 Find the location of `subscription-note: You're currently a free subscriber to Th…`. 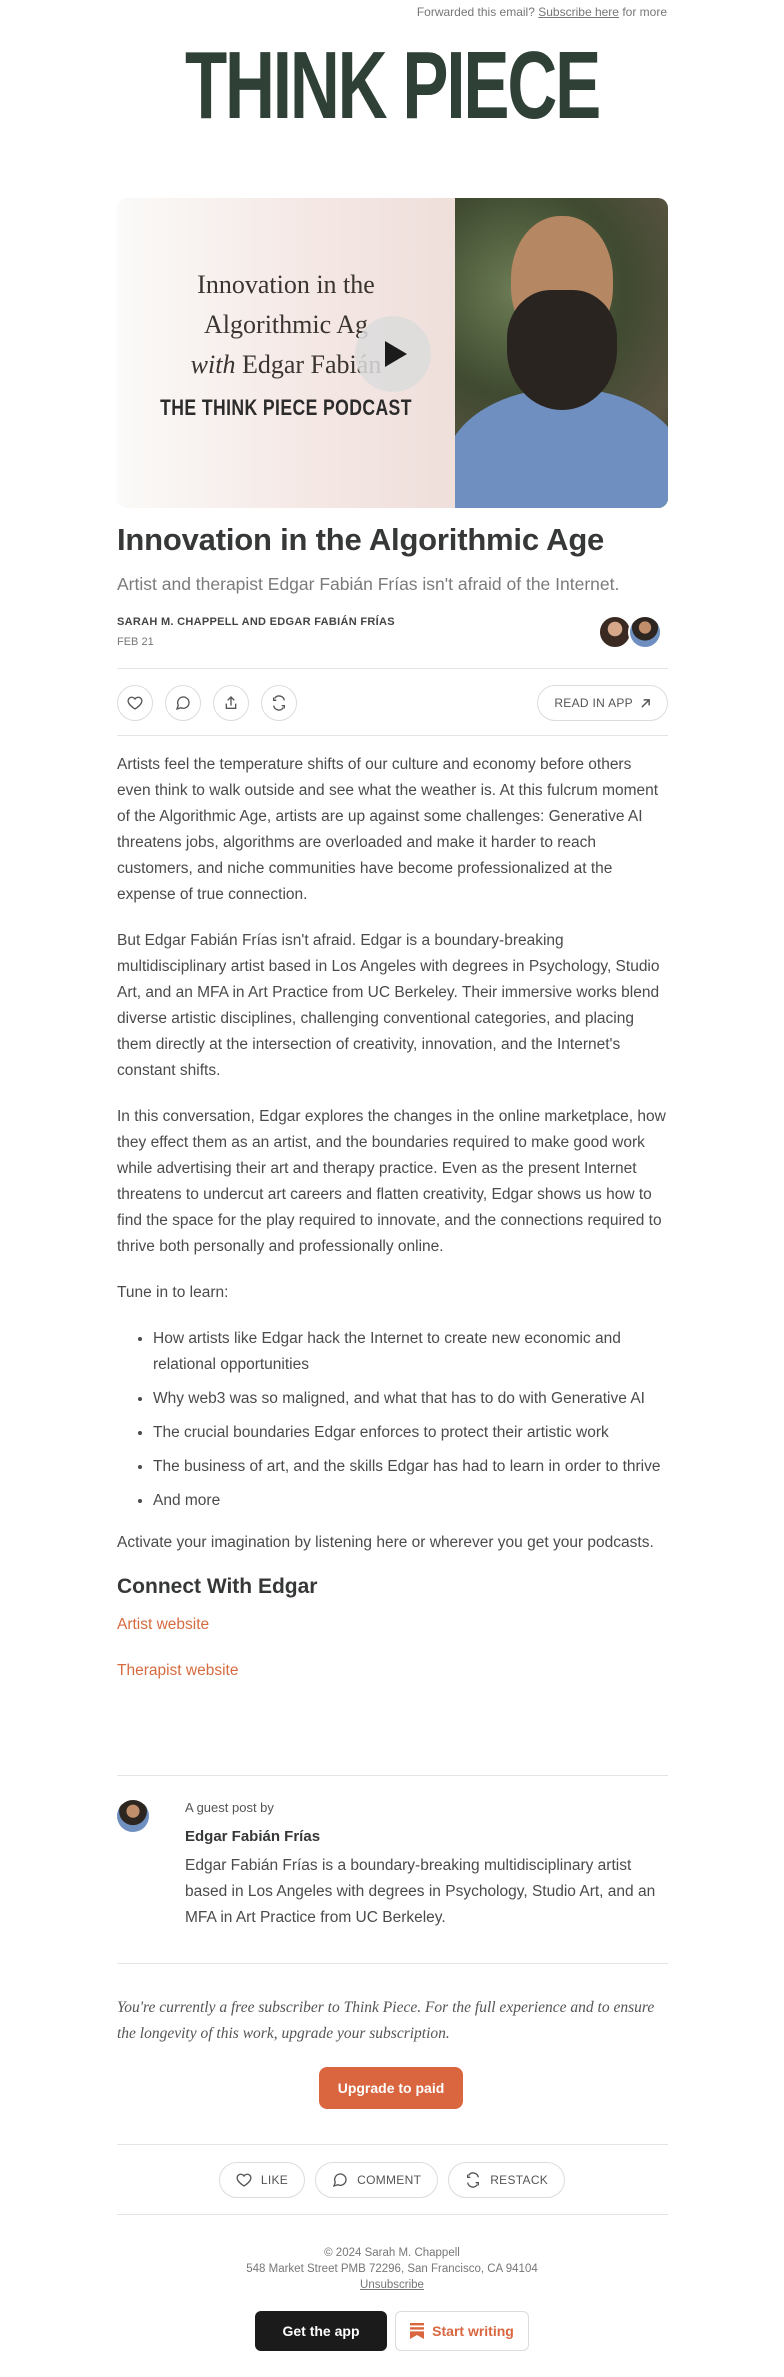

subscription-note: You're currently a free subscriber to Th… is located at coordinates (386, 2020).